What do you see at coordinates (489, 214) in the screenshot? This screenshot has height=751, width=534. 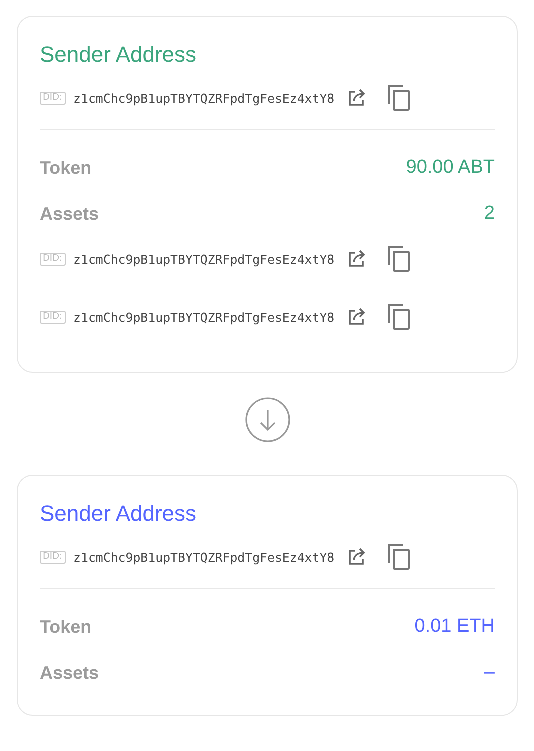 I see `assets-value: 2` at bounding box center [489, 214].